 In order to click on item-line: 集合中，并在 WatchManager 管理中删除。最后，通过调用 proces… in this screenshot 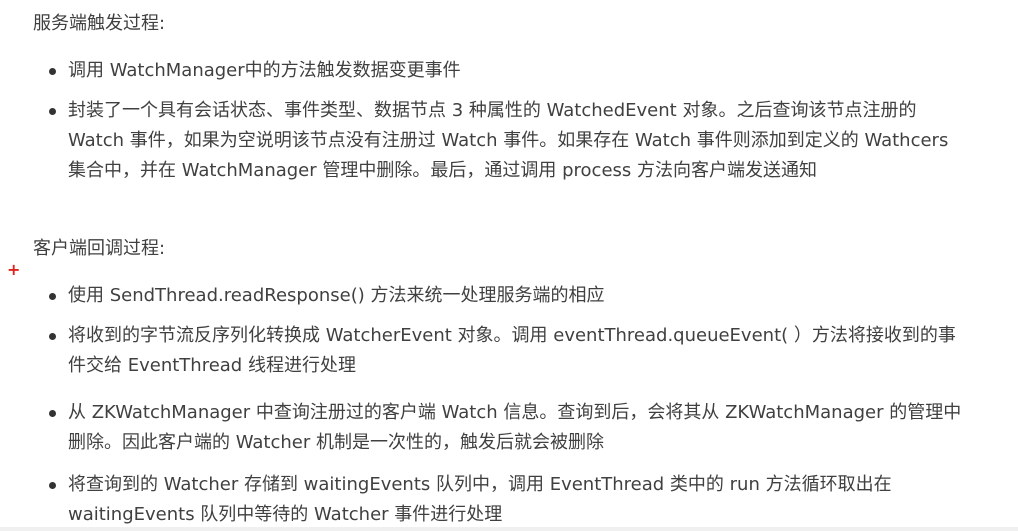, I will do `click(442, 170)`.